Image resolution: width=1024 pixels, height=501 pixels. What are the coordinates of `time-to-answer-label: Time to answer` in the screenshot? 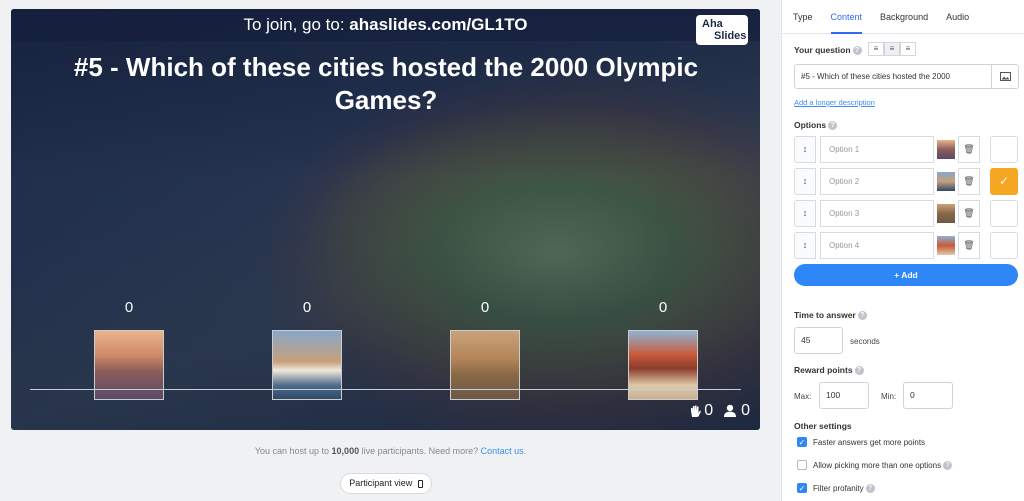 It's located at (825, 315).